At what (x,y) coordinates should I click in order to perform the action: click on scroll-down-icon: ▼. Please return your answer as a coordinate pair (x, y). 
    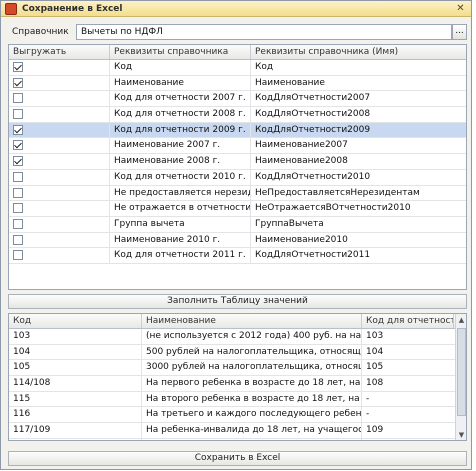
    Looking at the image, I should click on (461, 434).